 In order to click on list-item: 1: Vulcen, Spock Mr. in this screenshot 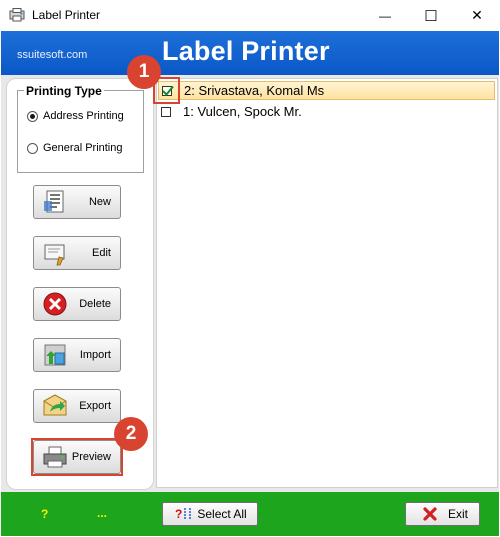, I will do `click(326, 111)`.